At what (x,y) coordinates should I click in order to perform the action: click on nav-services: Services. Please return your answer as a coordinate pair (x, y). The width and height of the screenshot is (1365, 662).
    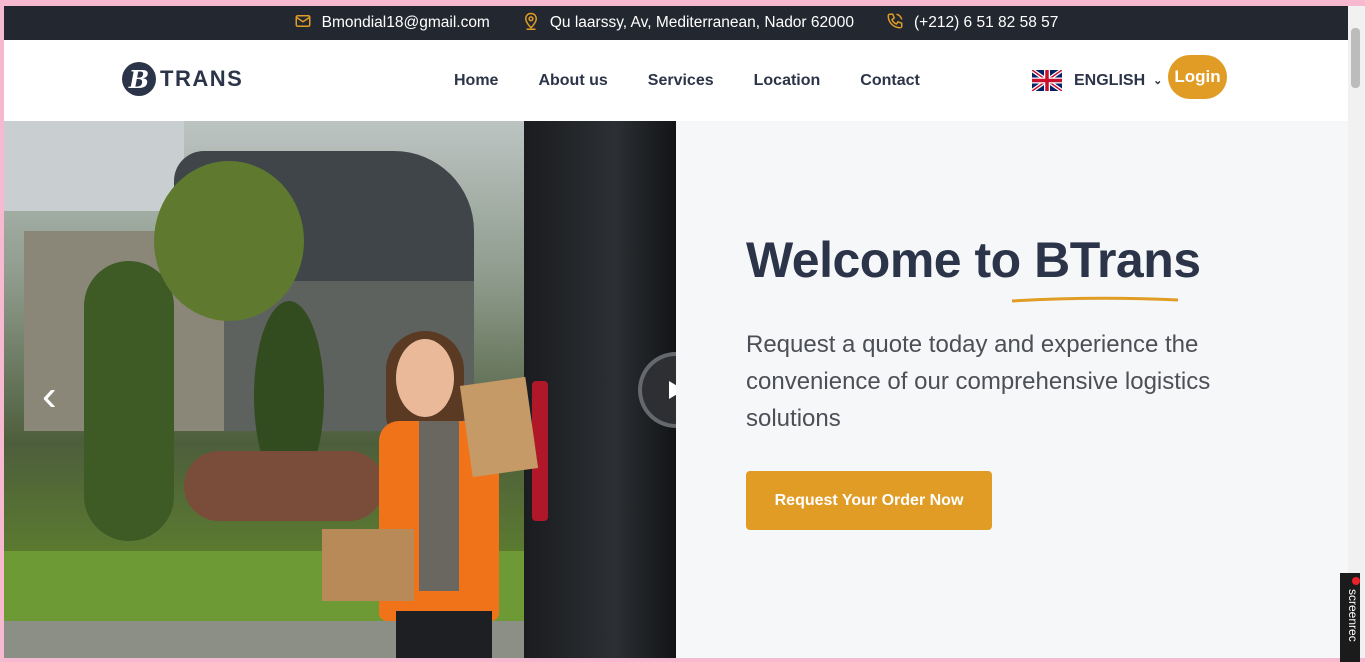
    Looking at the image, I should click on (681, 81).